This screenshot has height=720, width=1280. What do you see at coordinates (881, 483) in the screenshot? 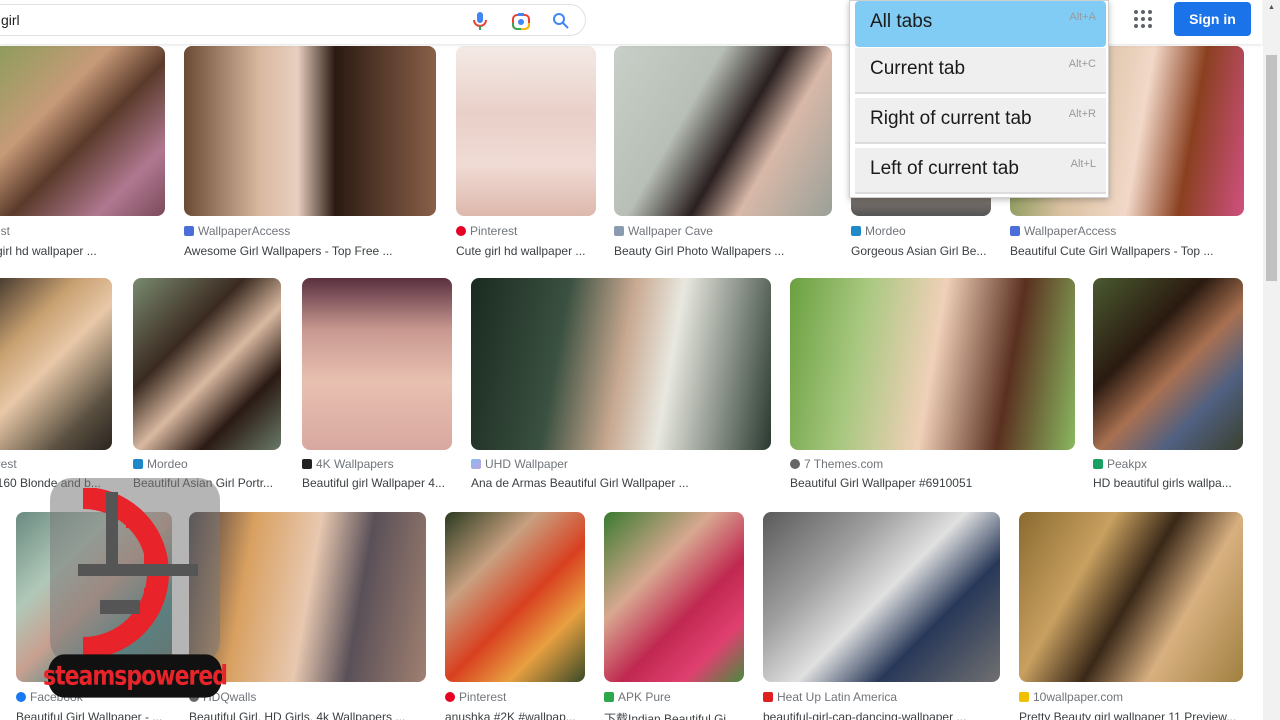
I see `result-title: Beautiful Girl Wallpaper #6910051` at bounding box center [881, 483].